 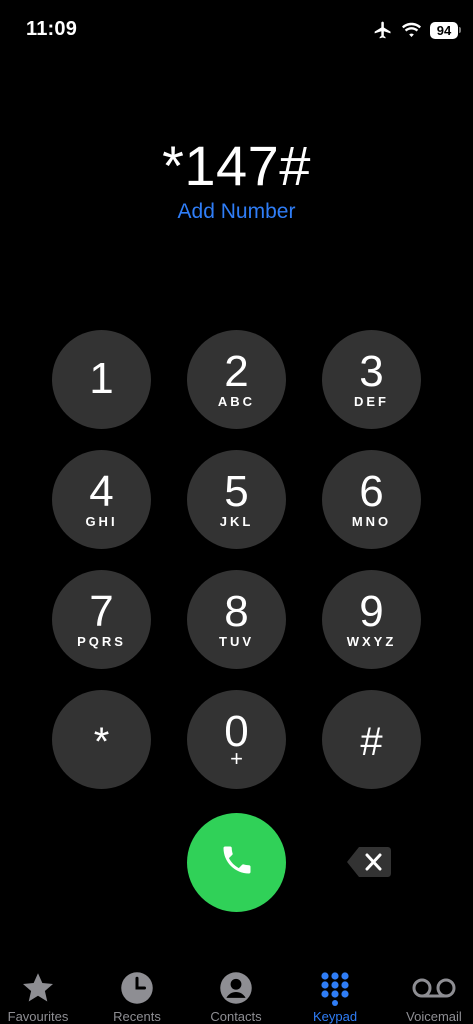 I want to click on key-letters: PQRS, so click(x=101, y=641).